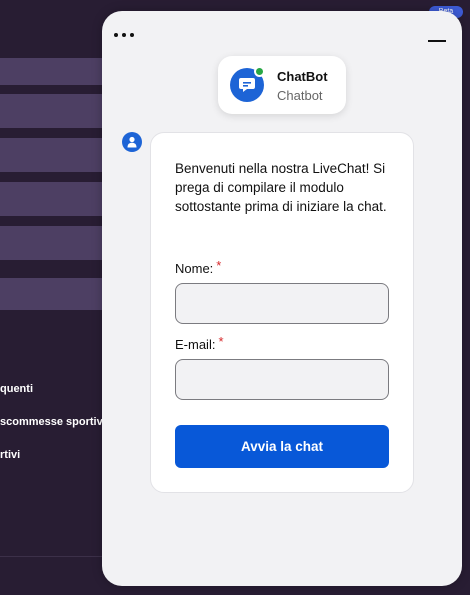 The image size is (470, 595). What do you see at coordinates (437, 40) in the screenshot?
I see `minimize-icon` at bounding box center [437, 40].